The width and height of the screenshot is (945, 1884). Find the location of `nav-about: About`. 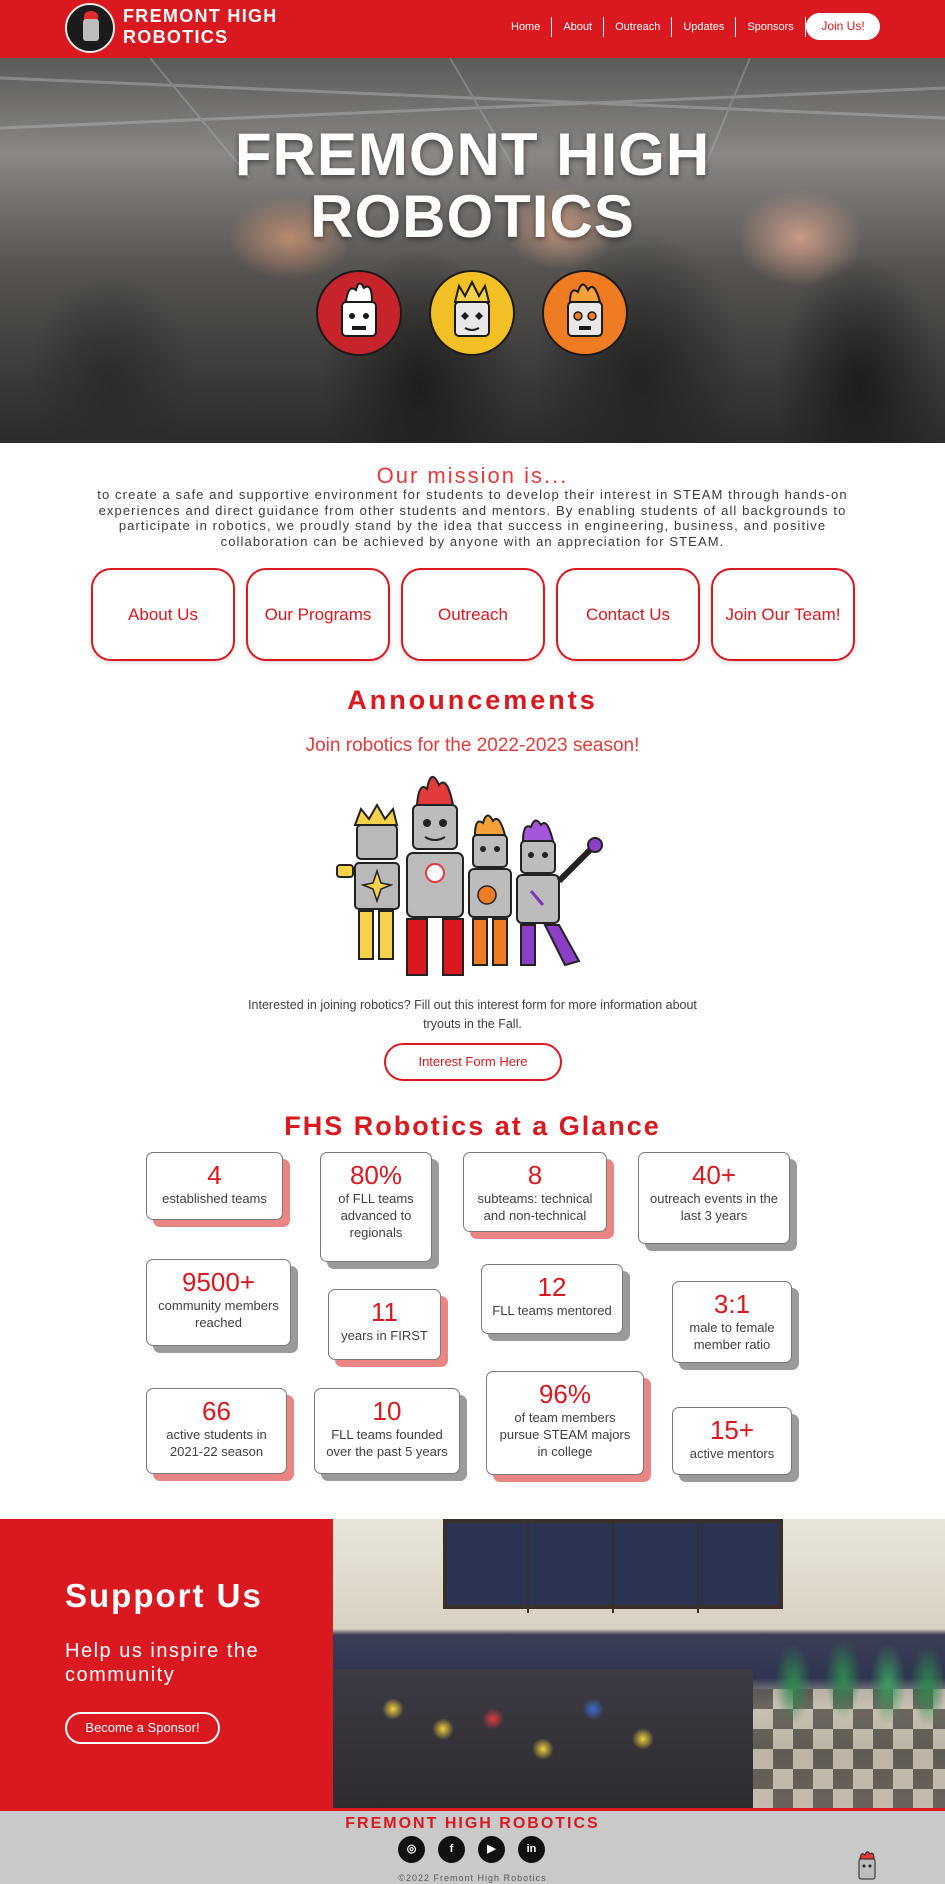

nav-about: About is located at coordinates (578, 27).